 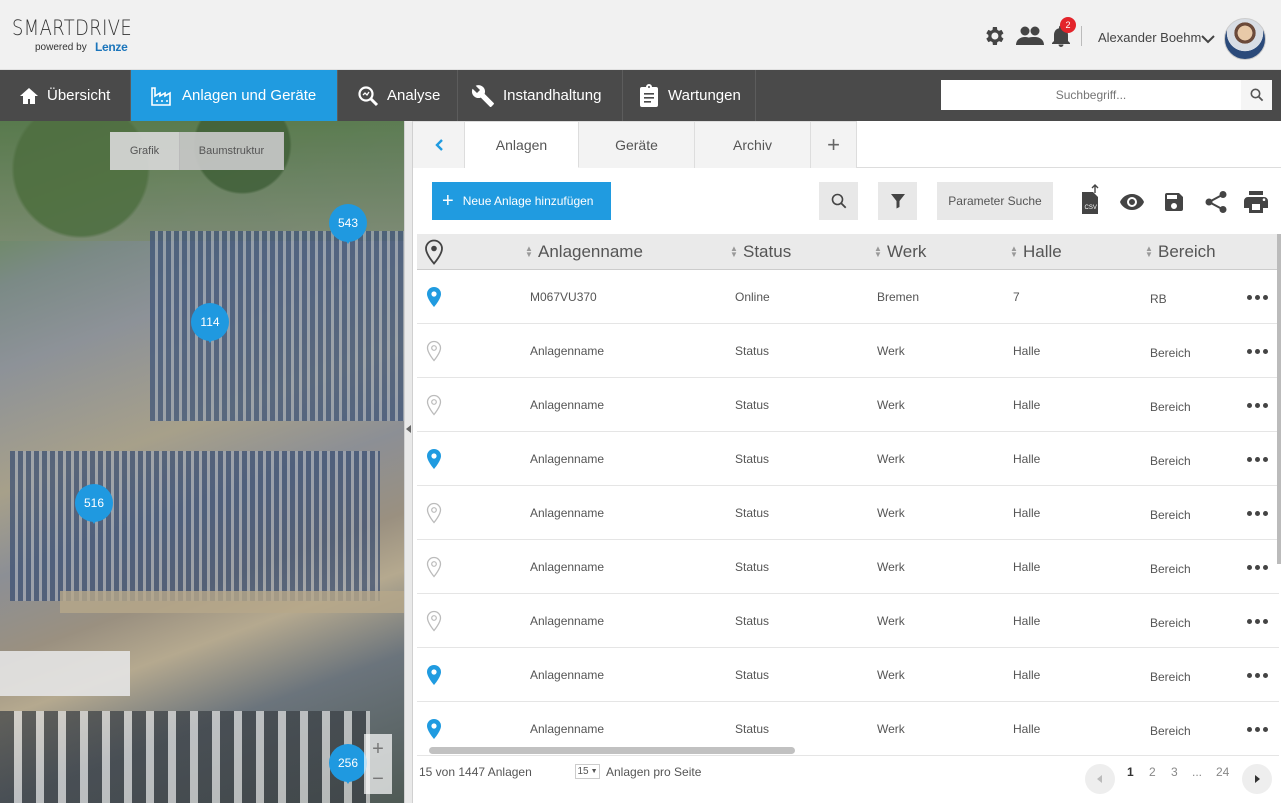 I want to click on column-header-anlagenname: ▲ ▼ Anlagenname, so click(x=584, y=252).